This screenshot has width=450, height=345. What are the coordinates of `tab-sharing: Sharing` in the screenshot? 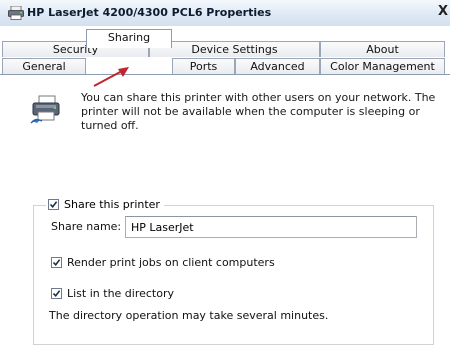 It's located at (129, 38).